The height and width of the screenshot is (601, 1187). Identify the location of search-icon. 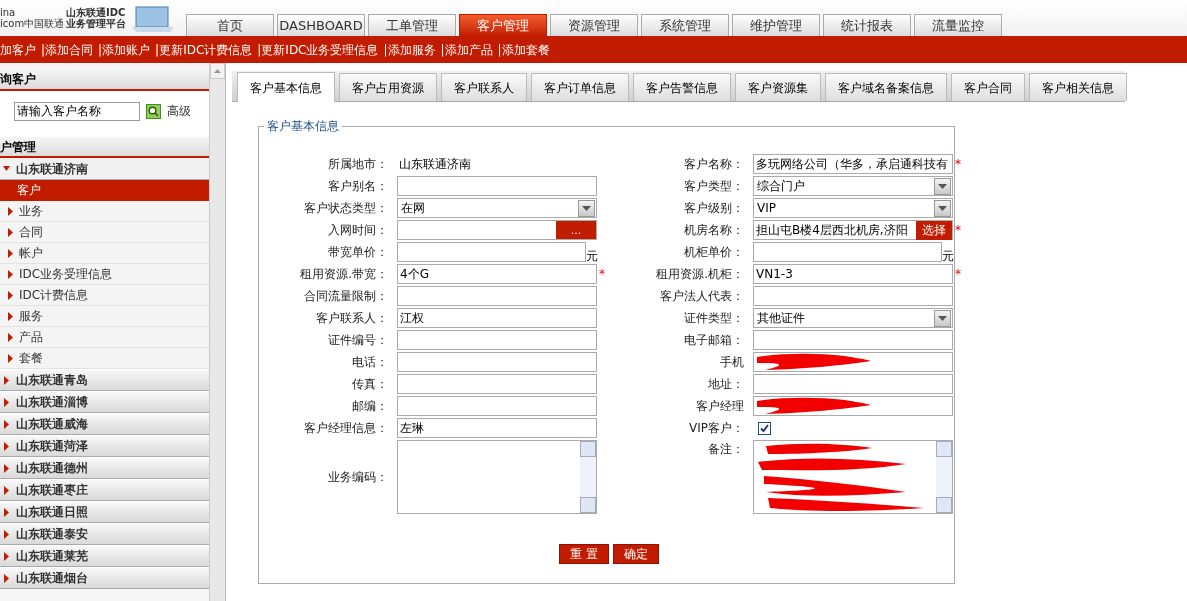
(153, 111).